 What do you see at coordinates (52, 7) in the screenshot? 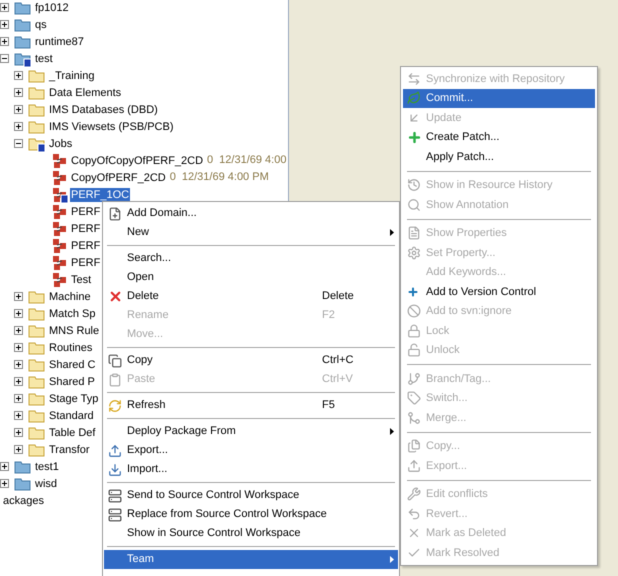
I see `tree-item: fp1012` at bounding box center [52, 7].